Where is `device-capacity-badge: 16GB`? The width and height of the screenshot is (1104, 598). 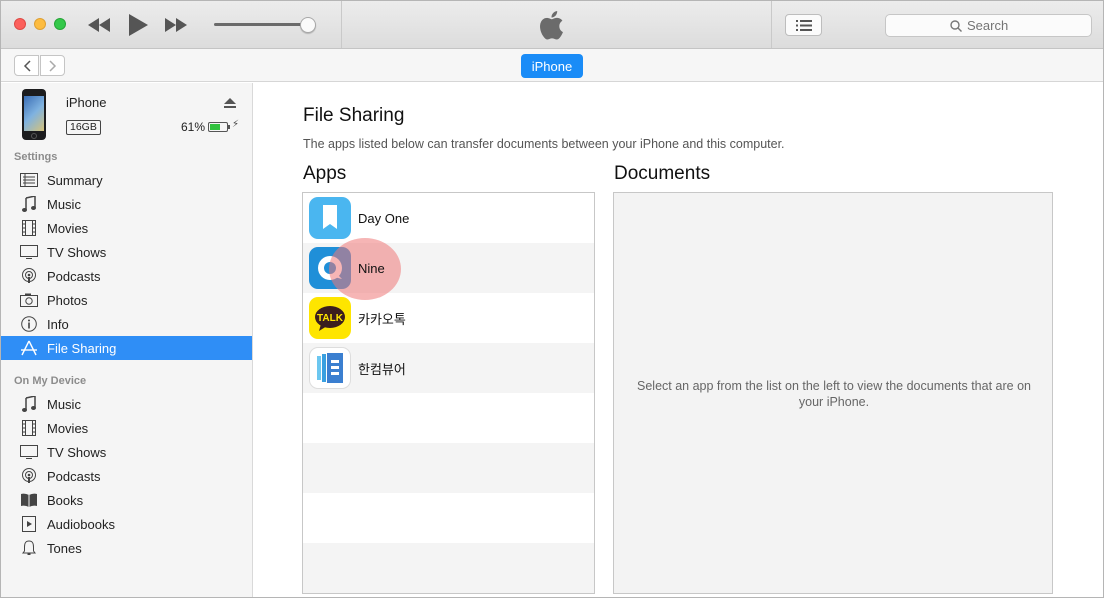
device-capacity-badge: 16GB is located at coordinates (83, 127).